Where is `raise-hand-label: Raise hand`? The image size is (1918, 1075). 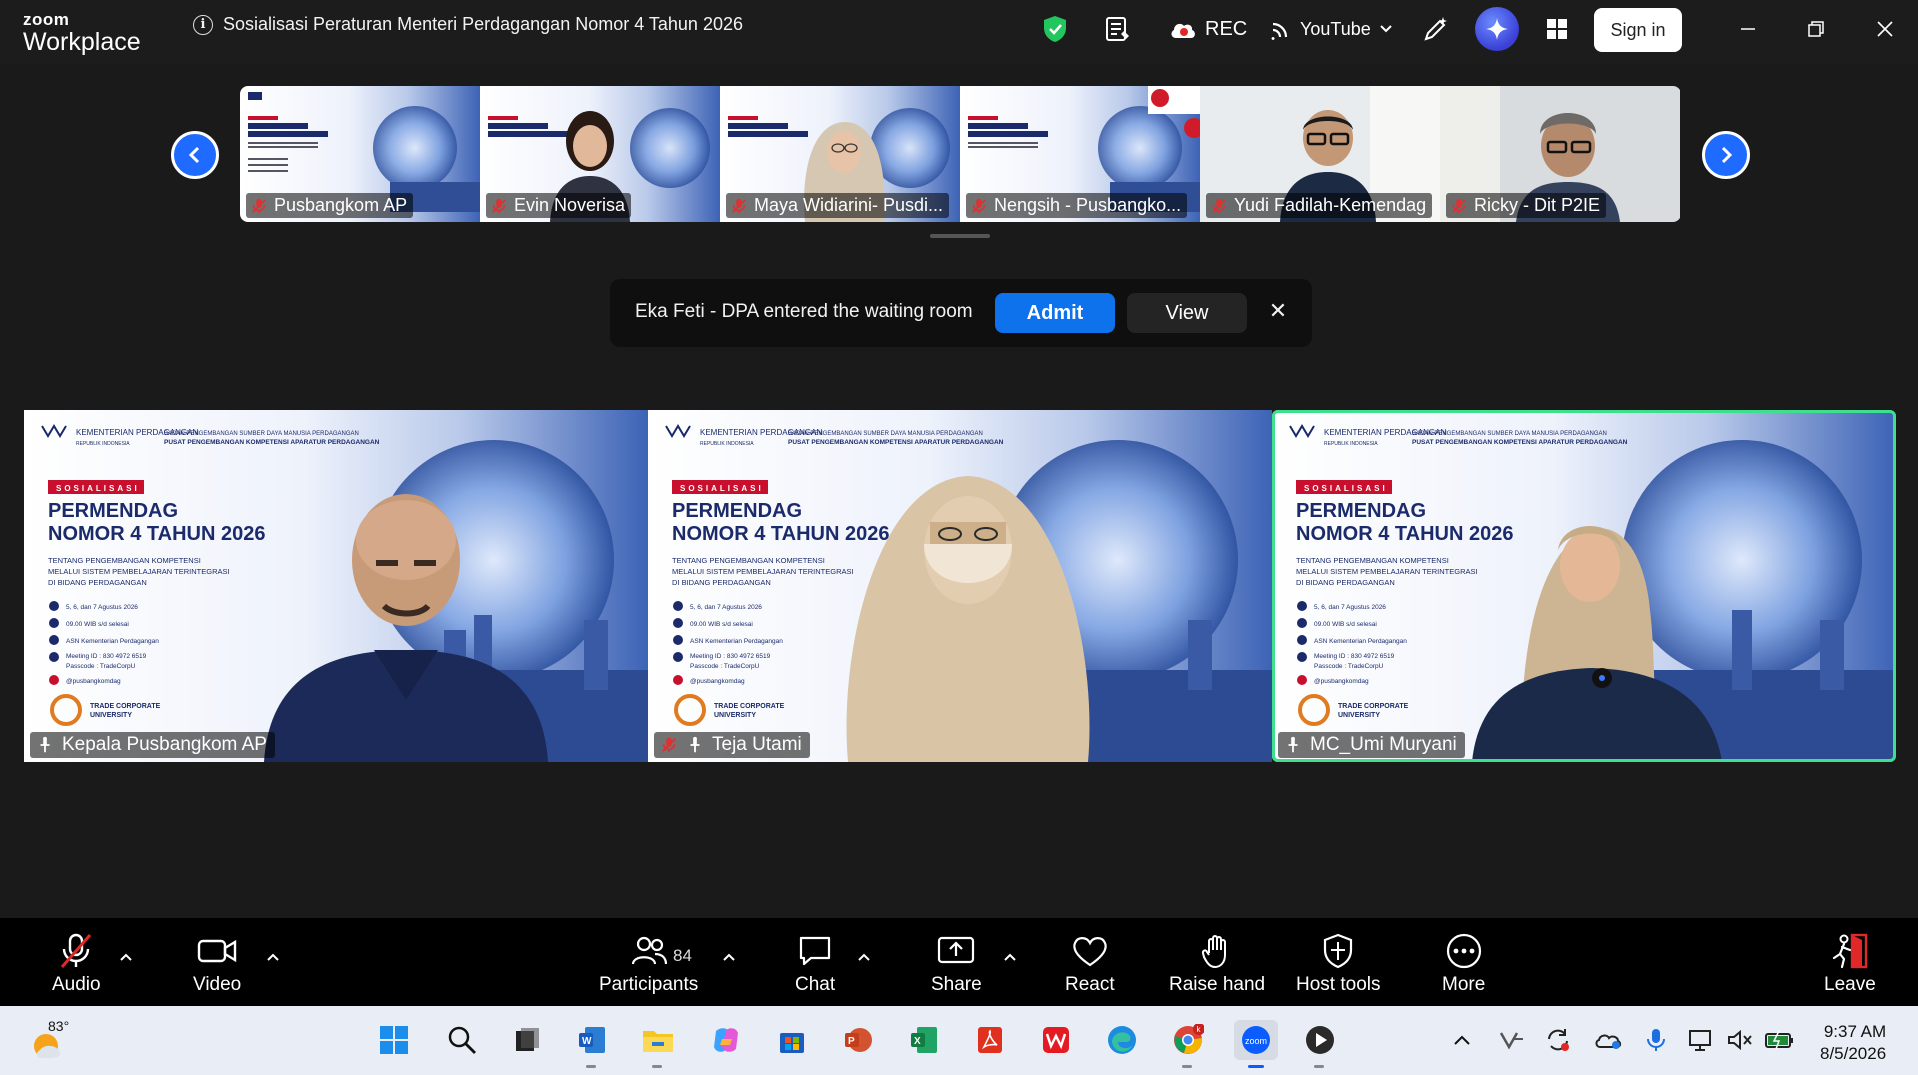
raise-hand-label: Raise hand is located at coordinates (1217, 984).